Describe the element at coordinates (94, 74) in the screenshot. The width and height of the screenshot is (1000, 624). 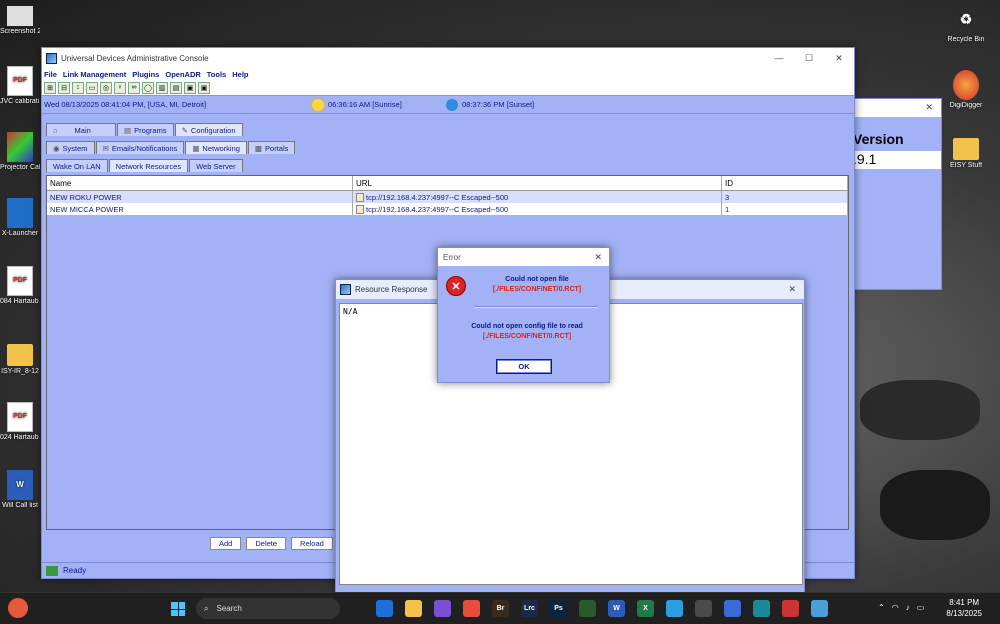
I see `menu-link-management: Link Management` at that location.